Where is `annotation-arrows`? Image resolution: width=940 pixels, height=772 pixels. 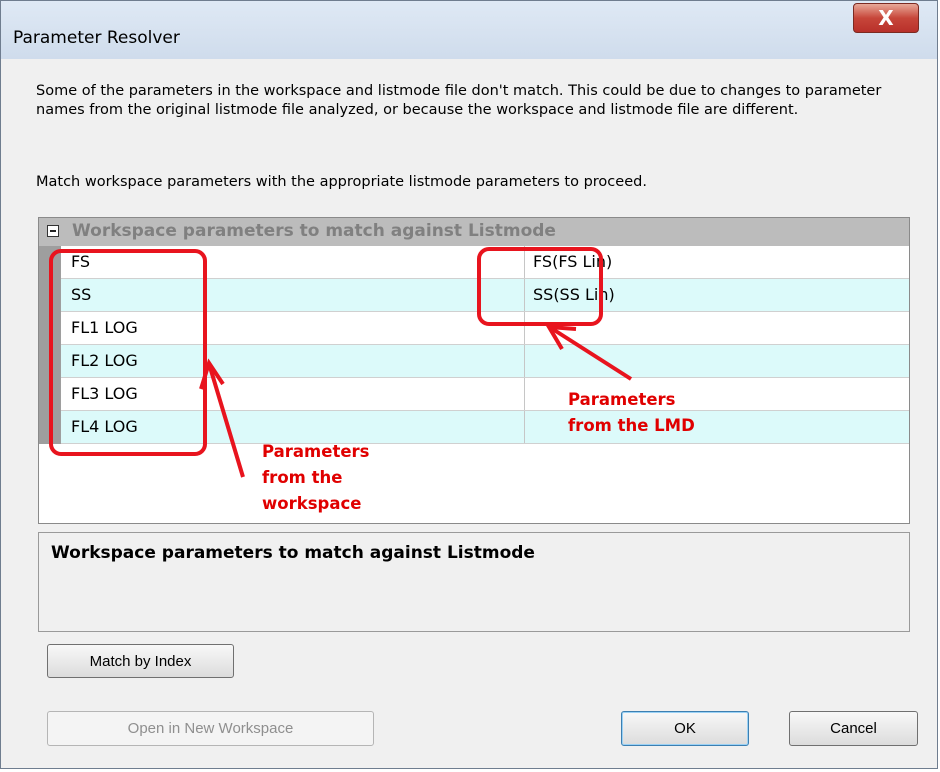
annotation-arrows is located at coordinates (416, 401).